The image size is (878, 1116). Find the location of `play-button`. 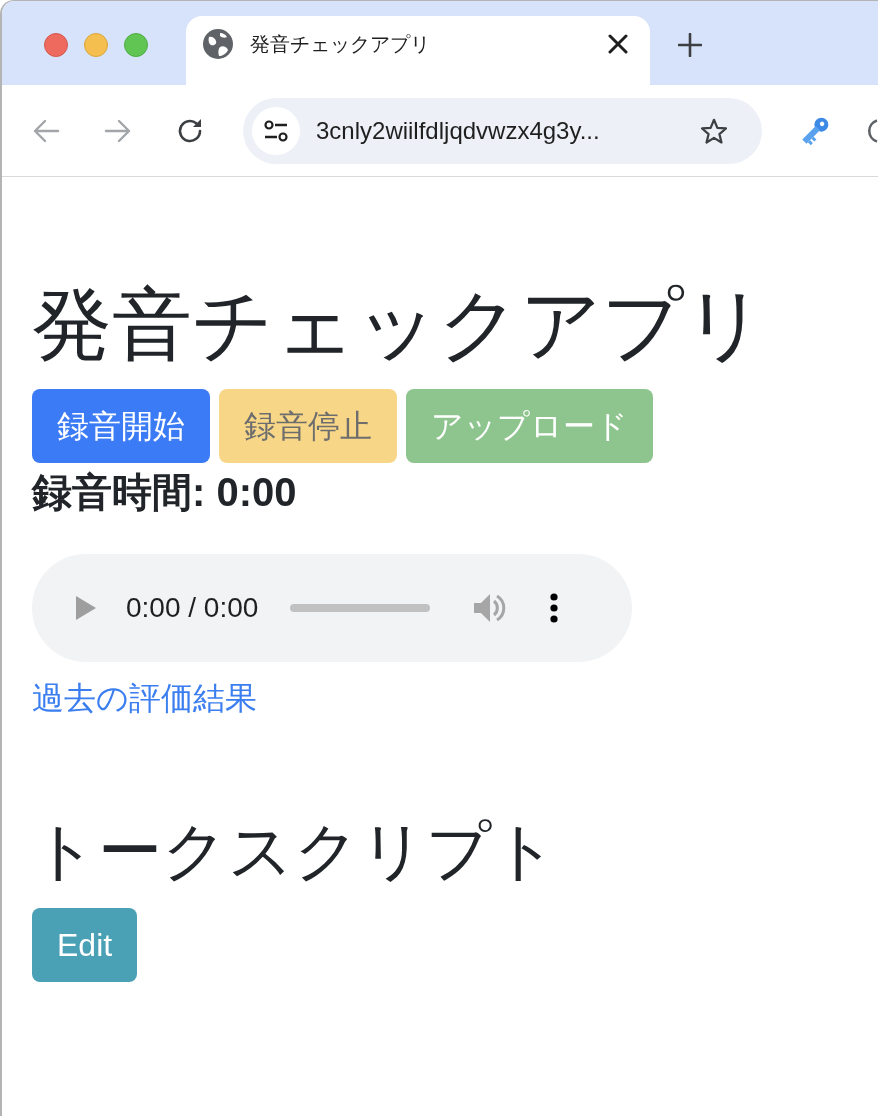

play-button is located at coordinates (86, 608).